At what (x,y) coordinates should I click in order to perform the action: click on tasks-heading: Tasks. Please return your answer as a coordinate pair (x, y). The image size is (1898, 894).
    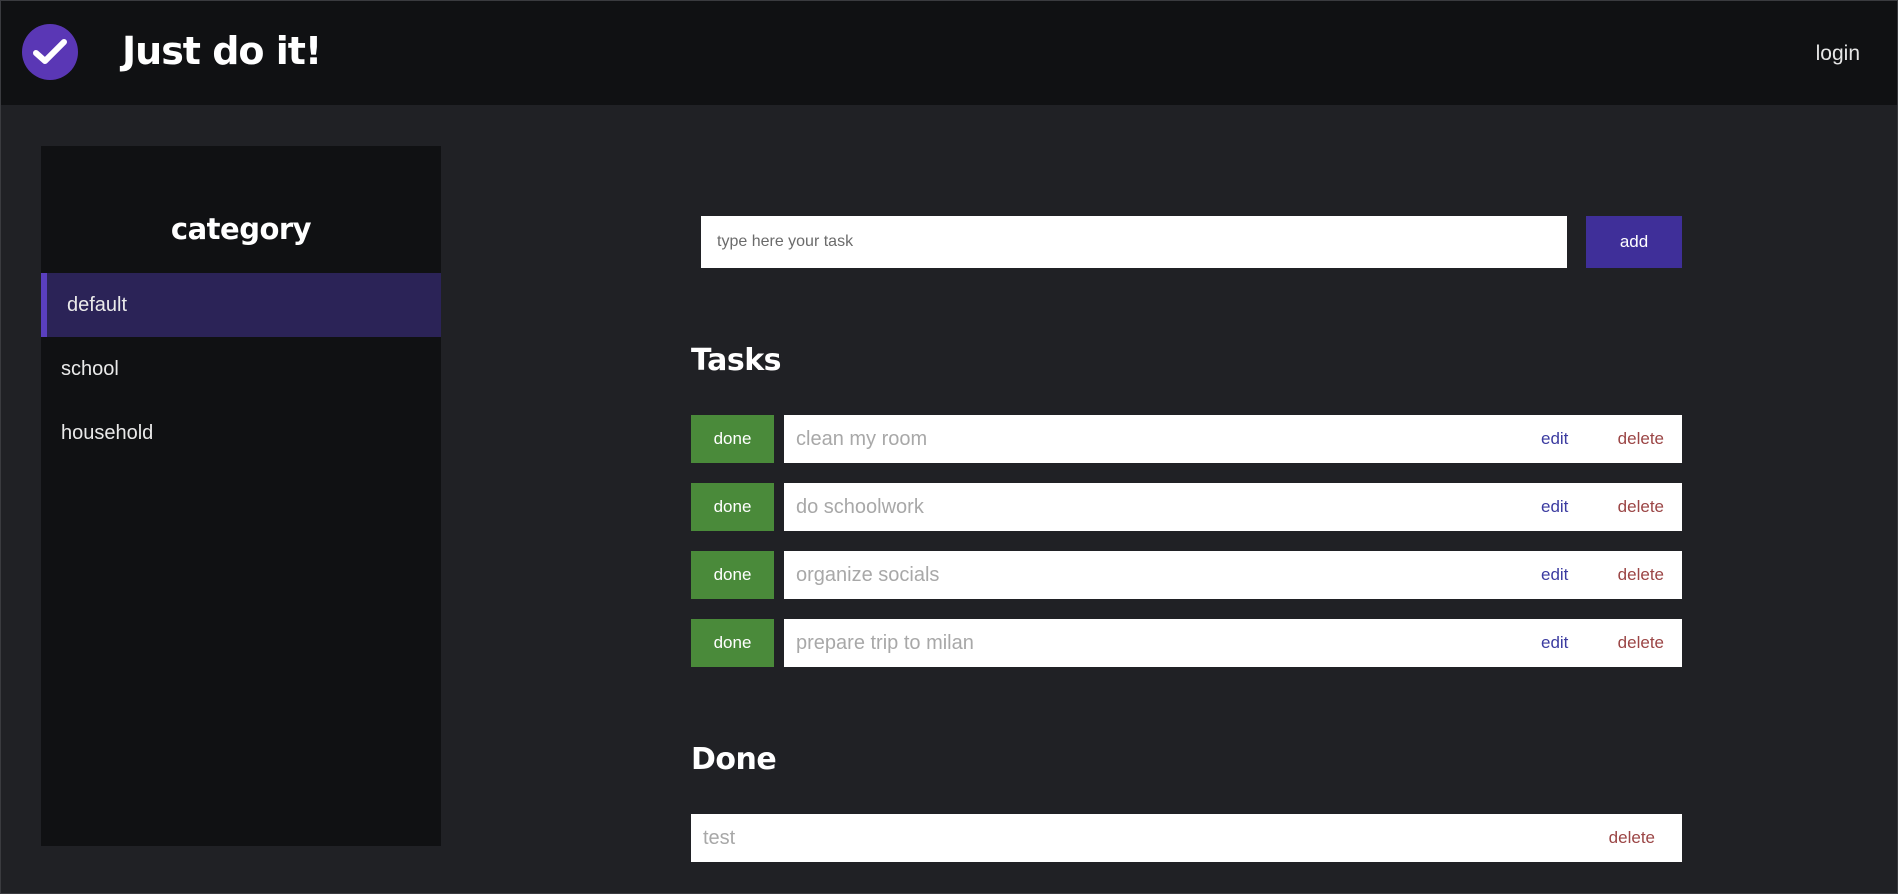
    Looking at the image, I should click on (736, 360).